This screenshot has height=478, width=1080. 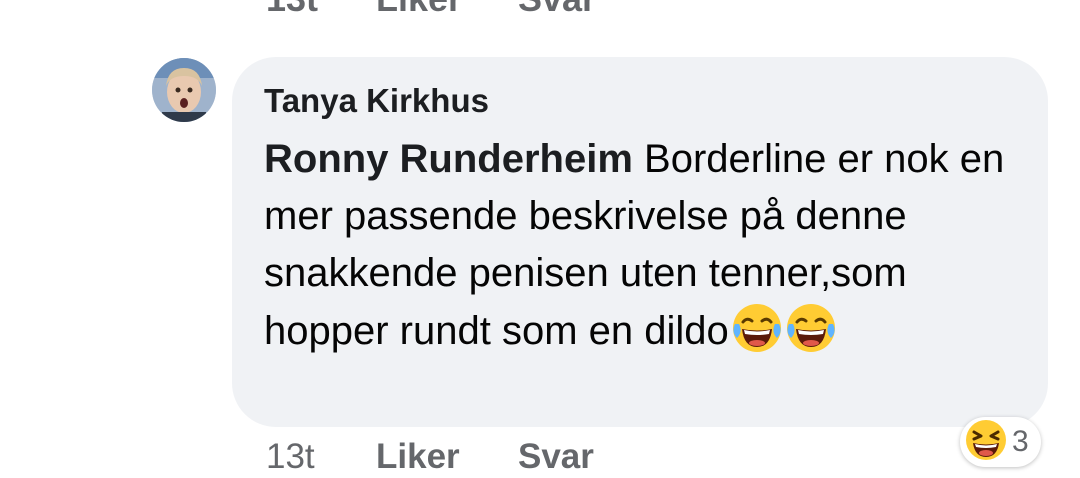 I want to click on comment-actions: 13t Liker Svar, so click(x=430, y=456).